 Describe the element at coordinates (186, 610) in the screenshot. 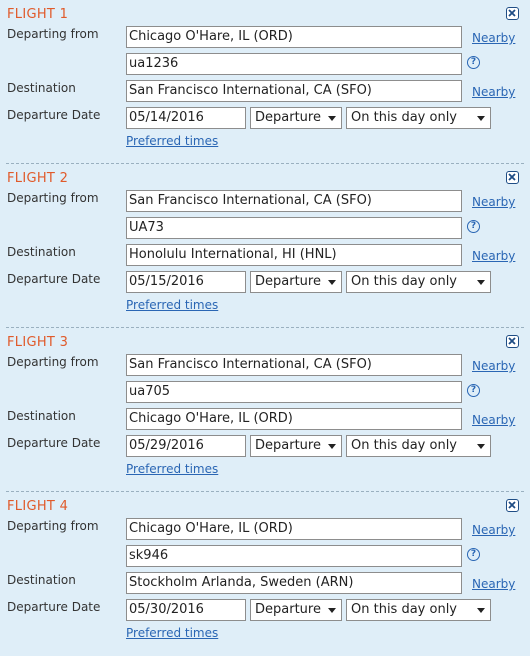

I see `departure-date-input: 05/30/2016` at that location.